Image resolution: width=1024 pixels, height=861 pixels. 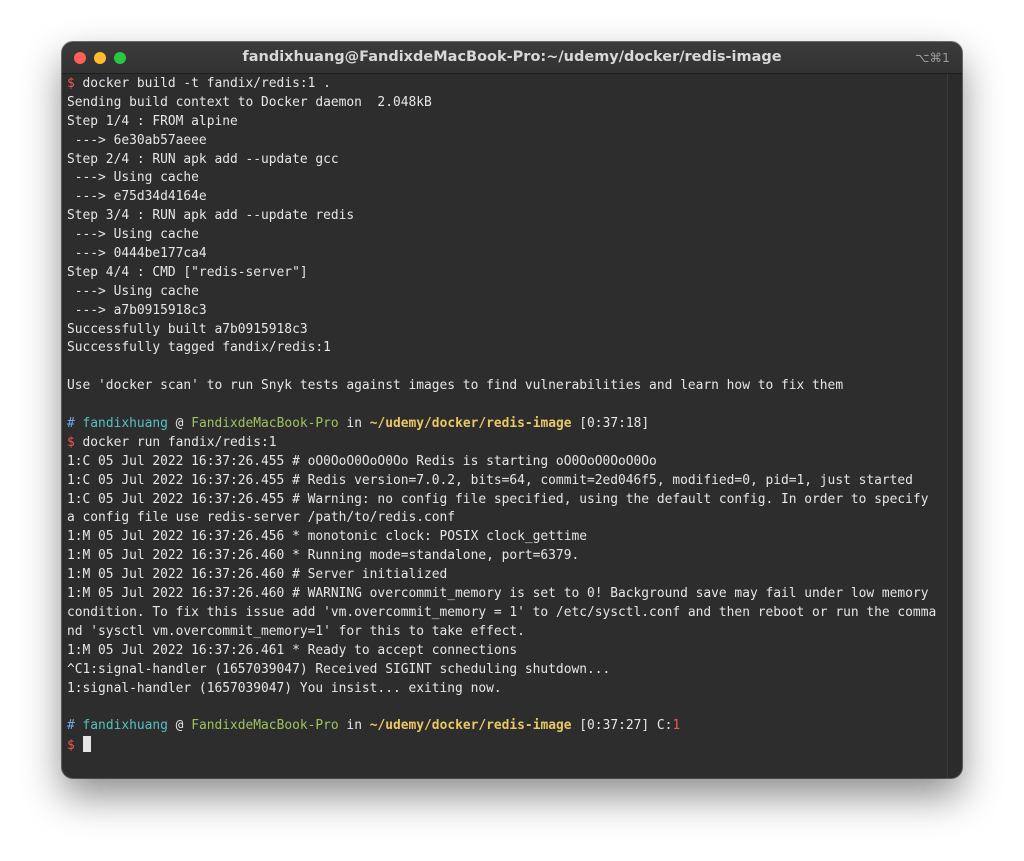 What do you see at coordinates (664, 726) in the screenshot?
I see `exit-code-label: C:` at bounding box center [664, 726].